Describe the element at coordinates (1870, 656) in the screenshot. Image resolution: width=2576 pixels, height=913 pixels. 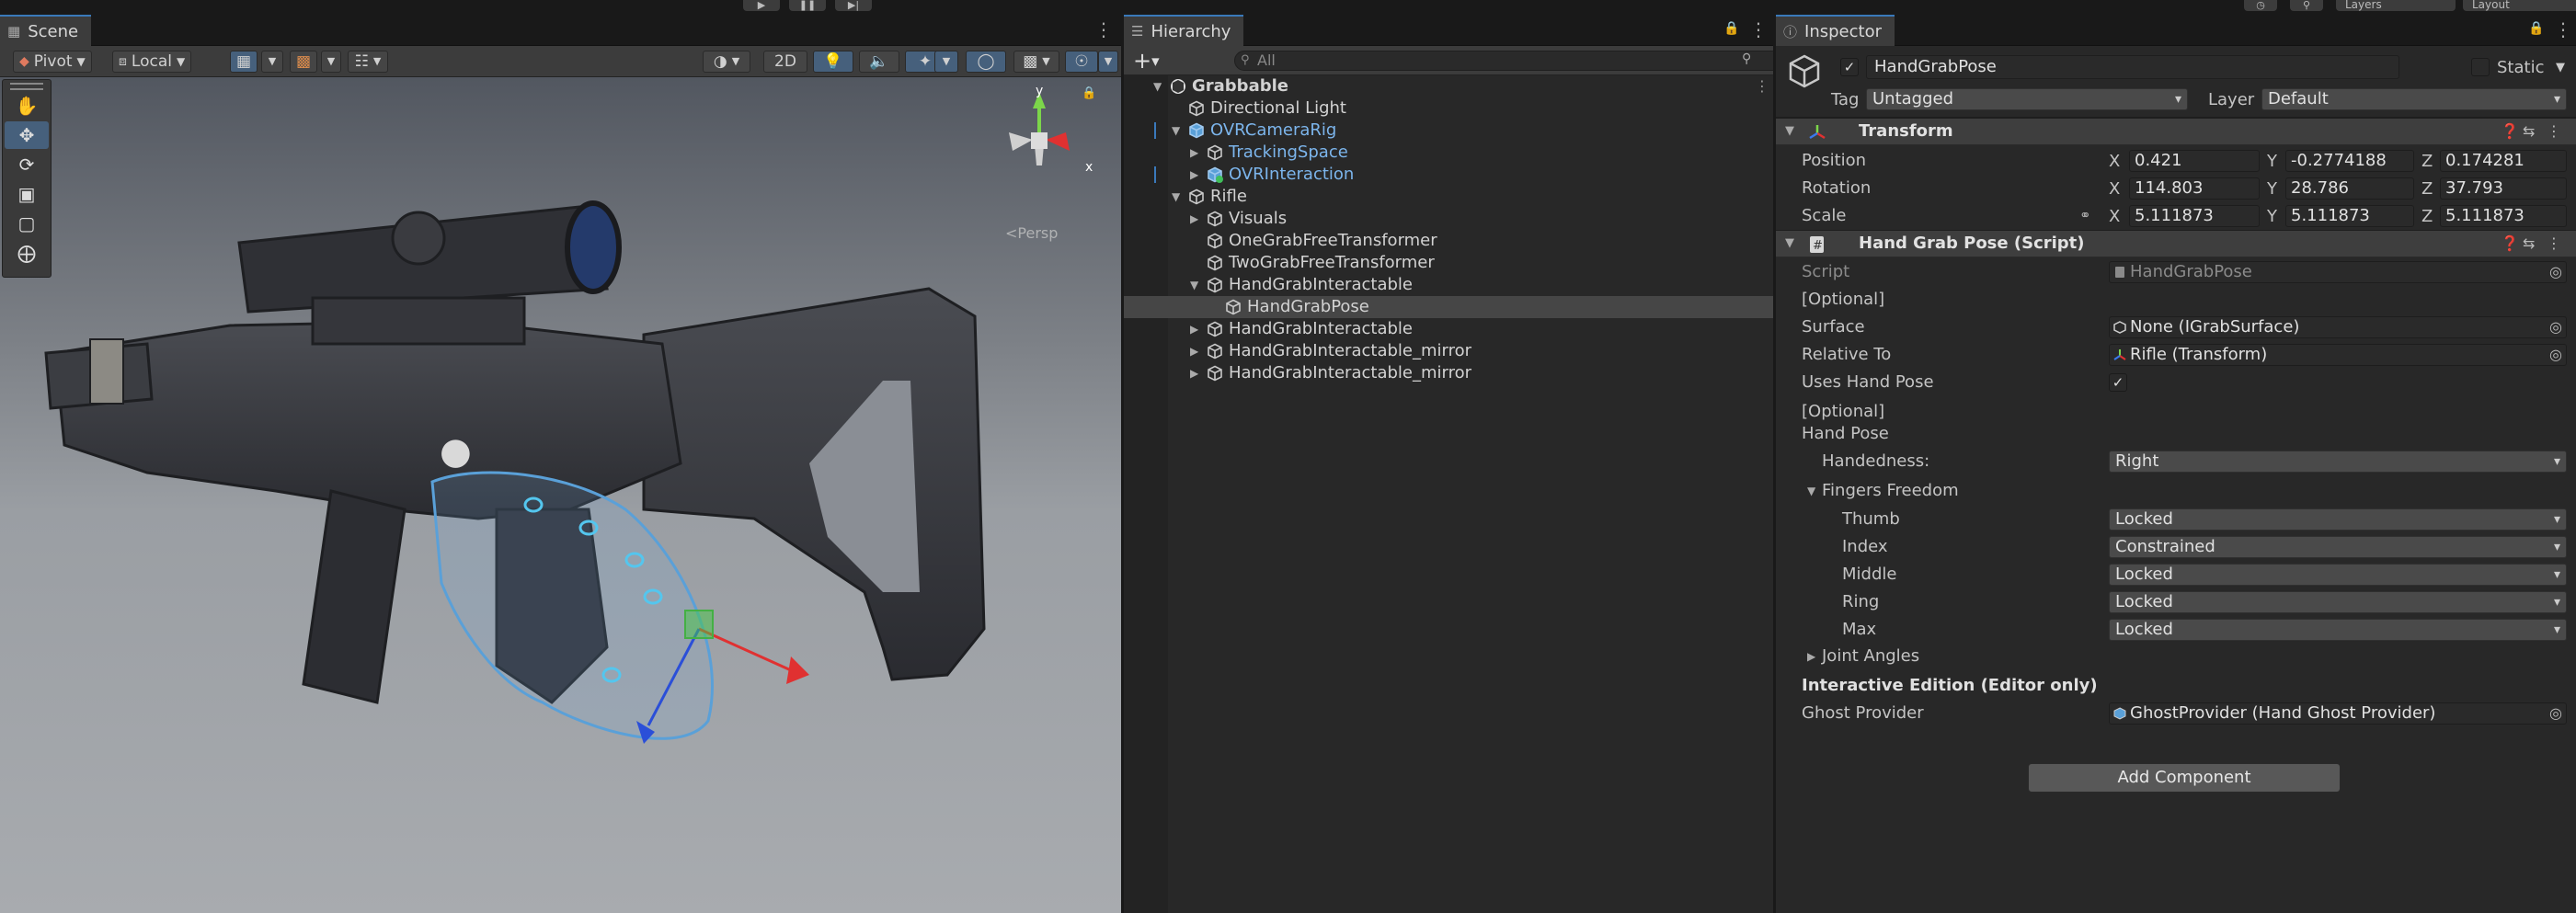
I see `joint-angles-foldout: Joint Angles` at that location.